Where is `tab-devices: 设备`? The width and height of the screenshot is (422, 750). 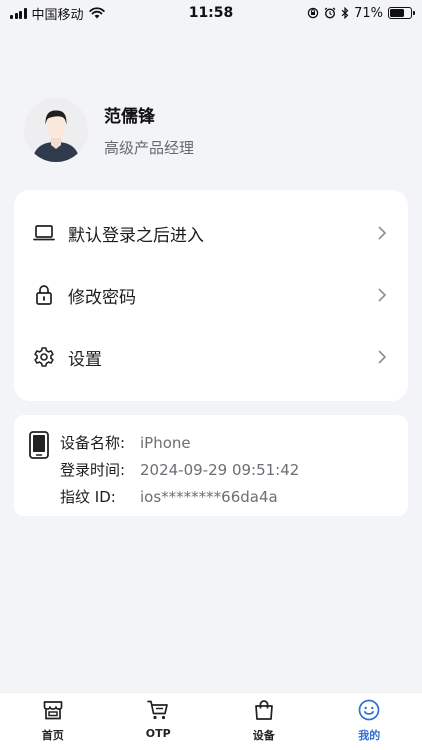 tab-devices: 设备 is located at coordinates (264, 721).